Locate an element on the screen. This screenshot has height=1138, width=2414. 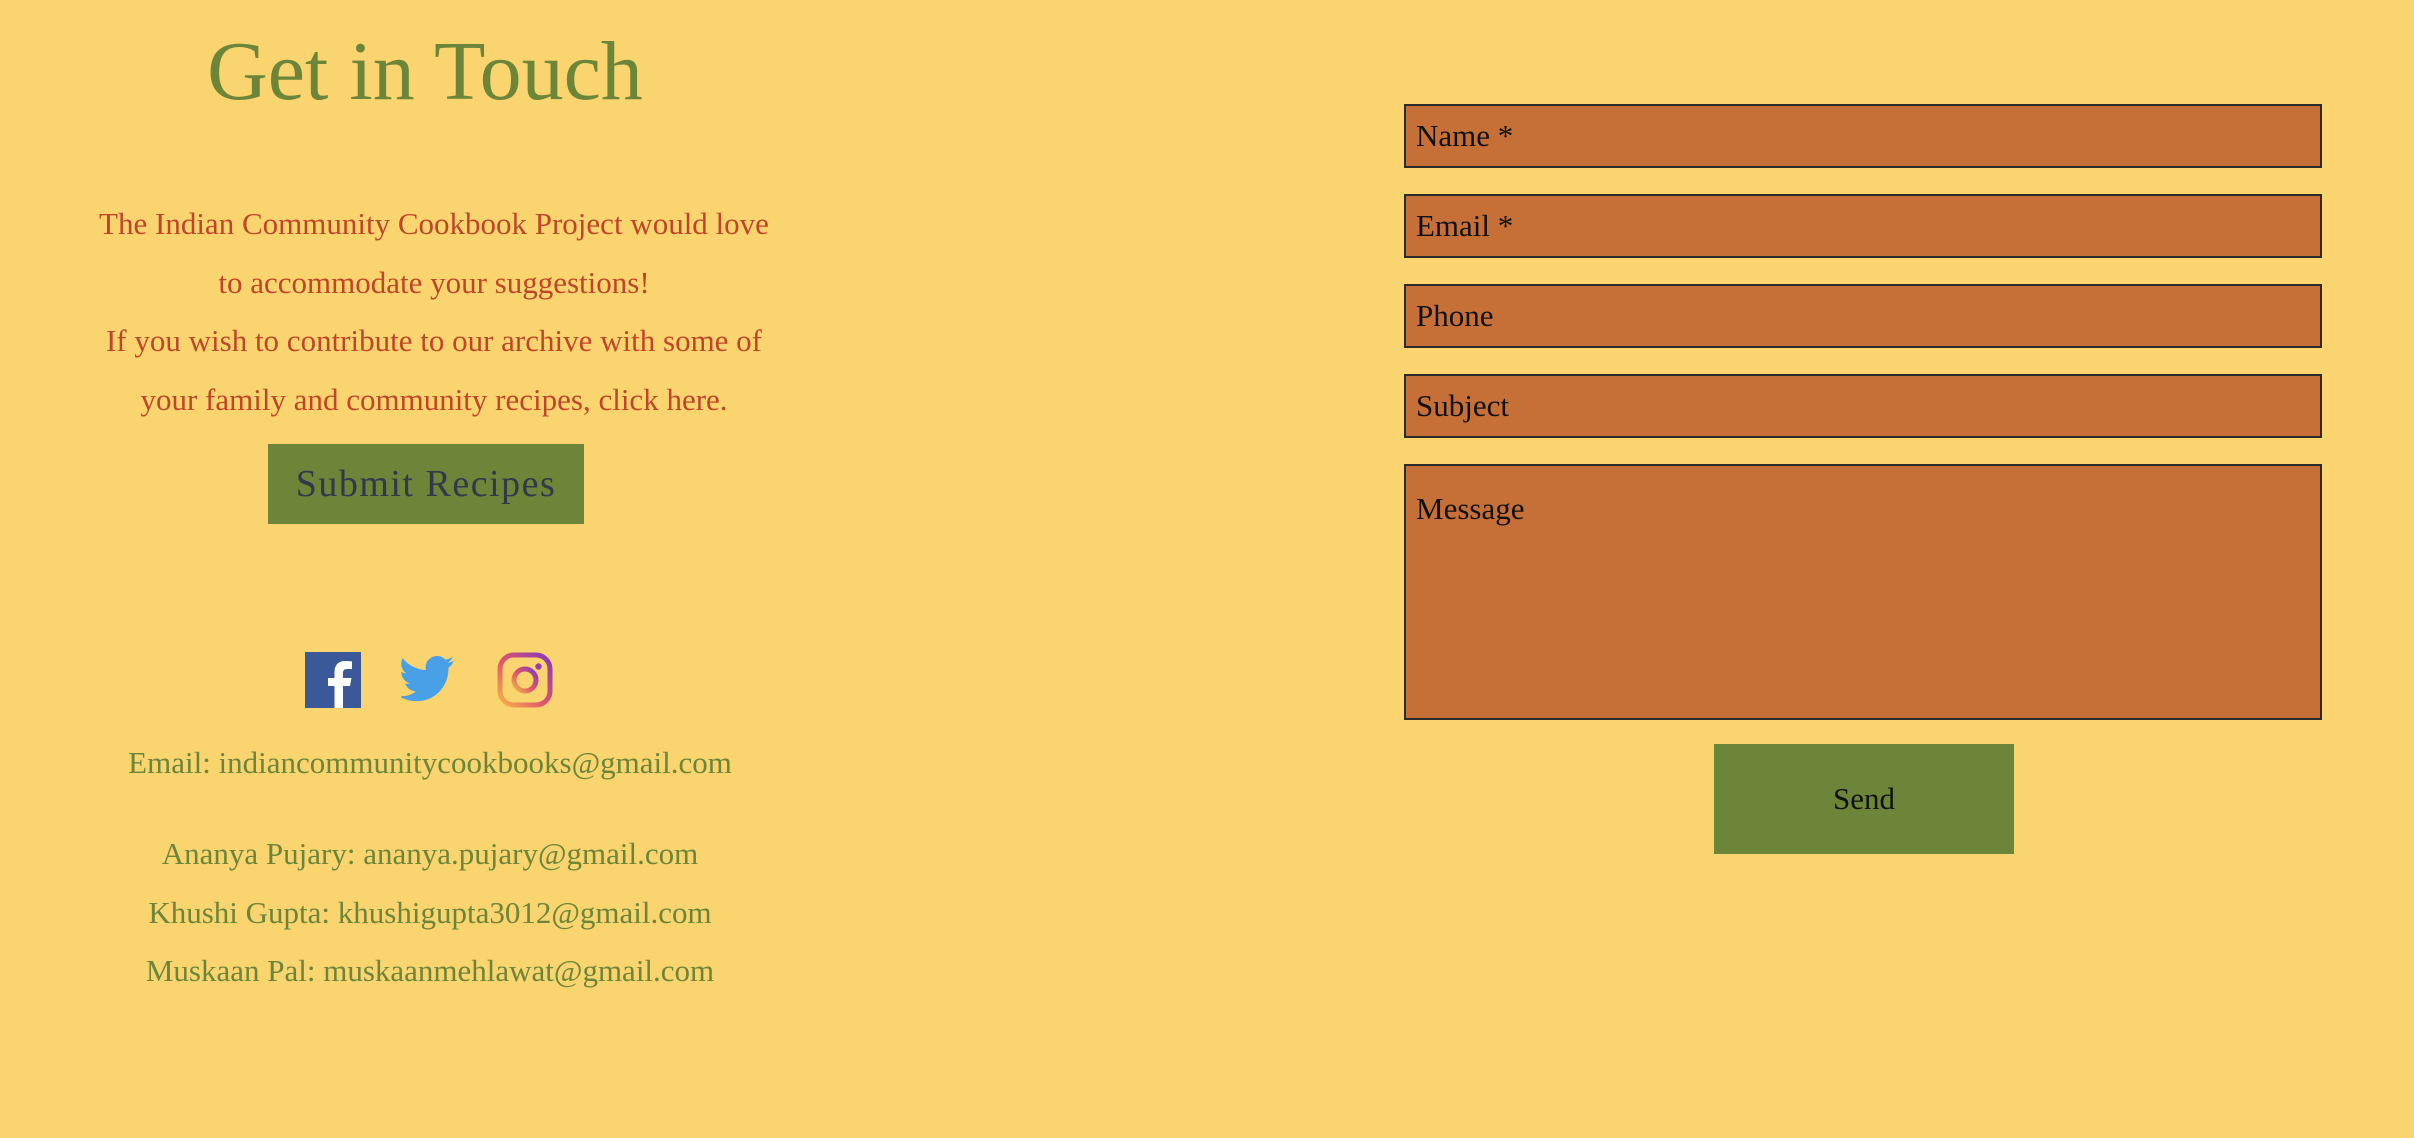
instagram-icon is located at coordinates (525, 680).